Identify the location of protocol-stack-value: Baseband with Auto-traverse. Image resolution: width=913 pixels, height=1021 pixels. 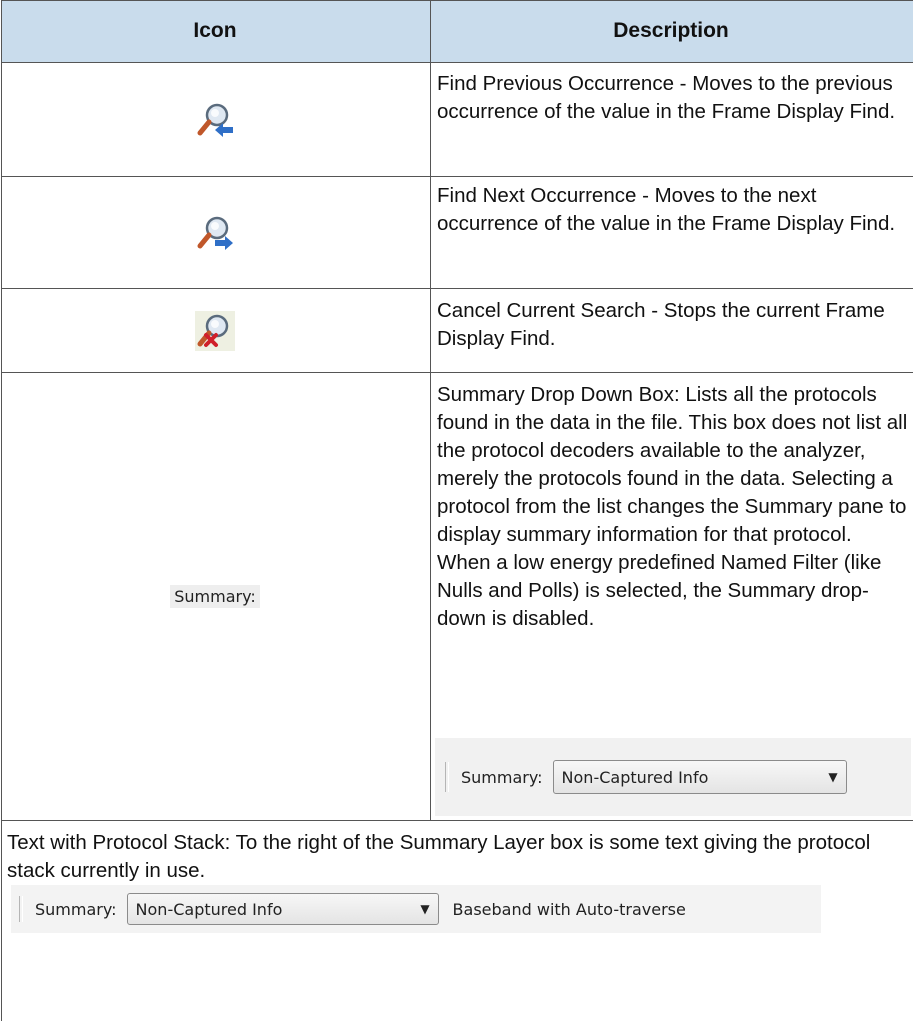
(569, 909).